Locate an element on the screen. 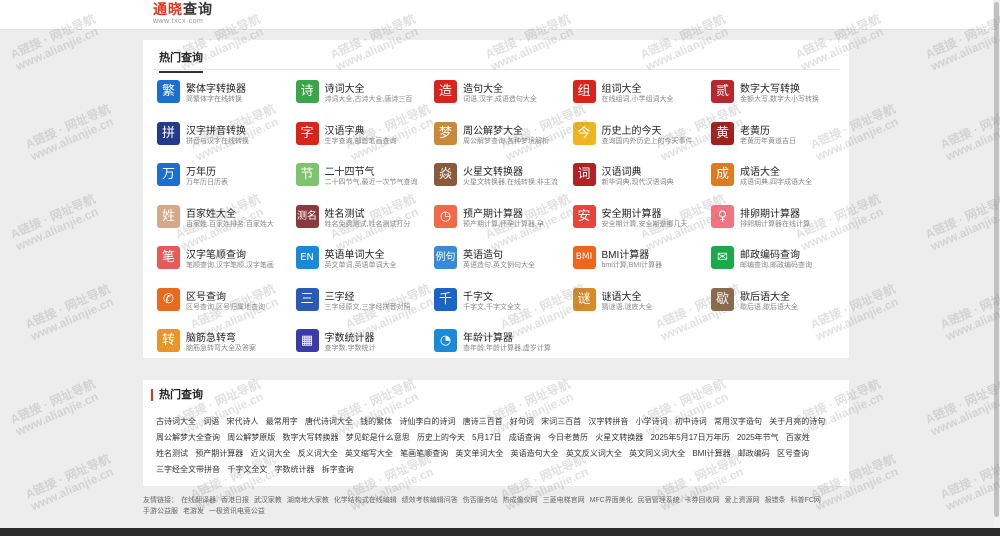  tool-item: 诗诗词大全 诗词大全,古诗大全,唐诗三百 is located at coordinates (362, 93).